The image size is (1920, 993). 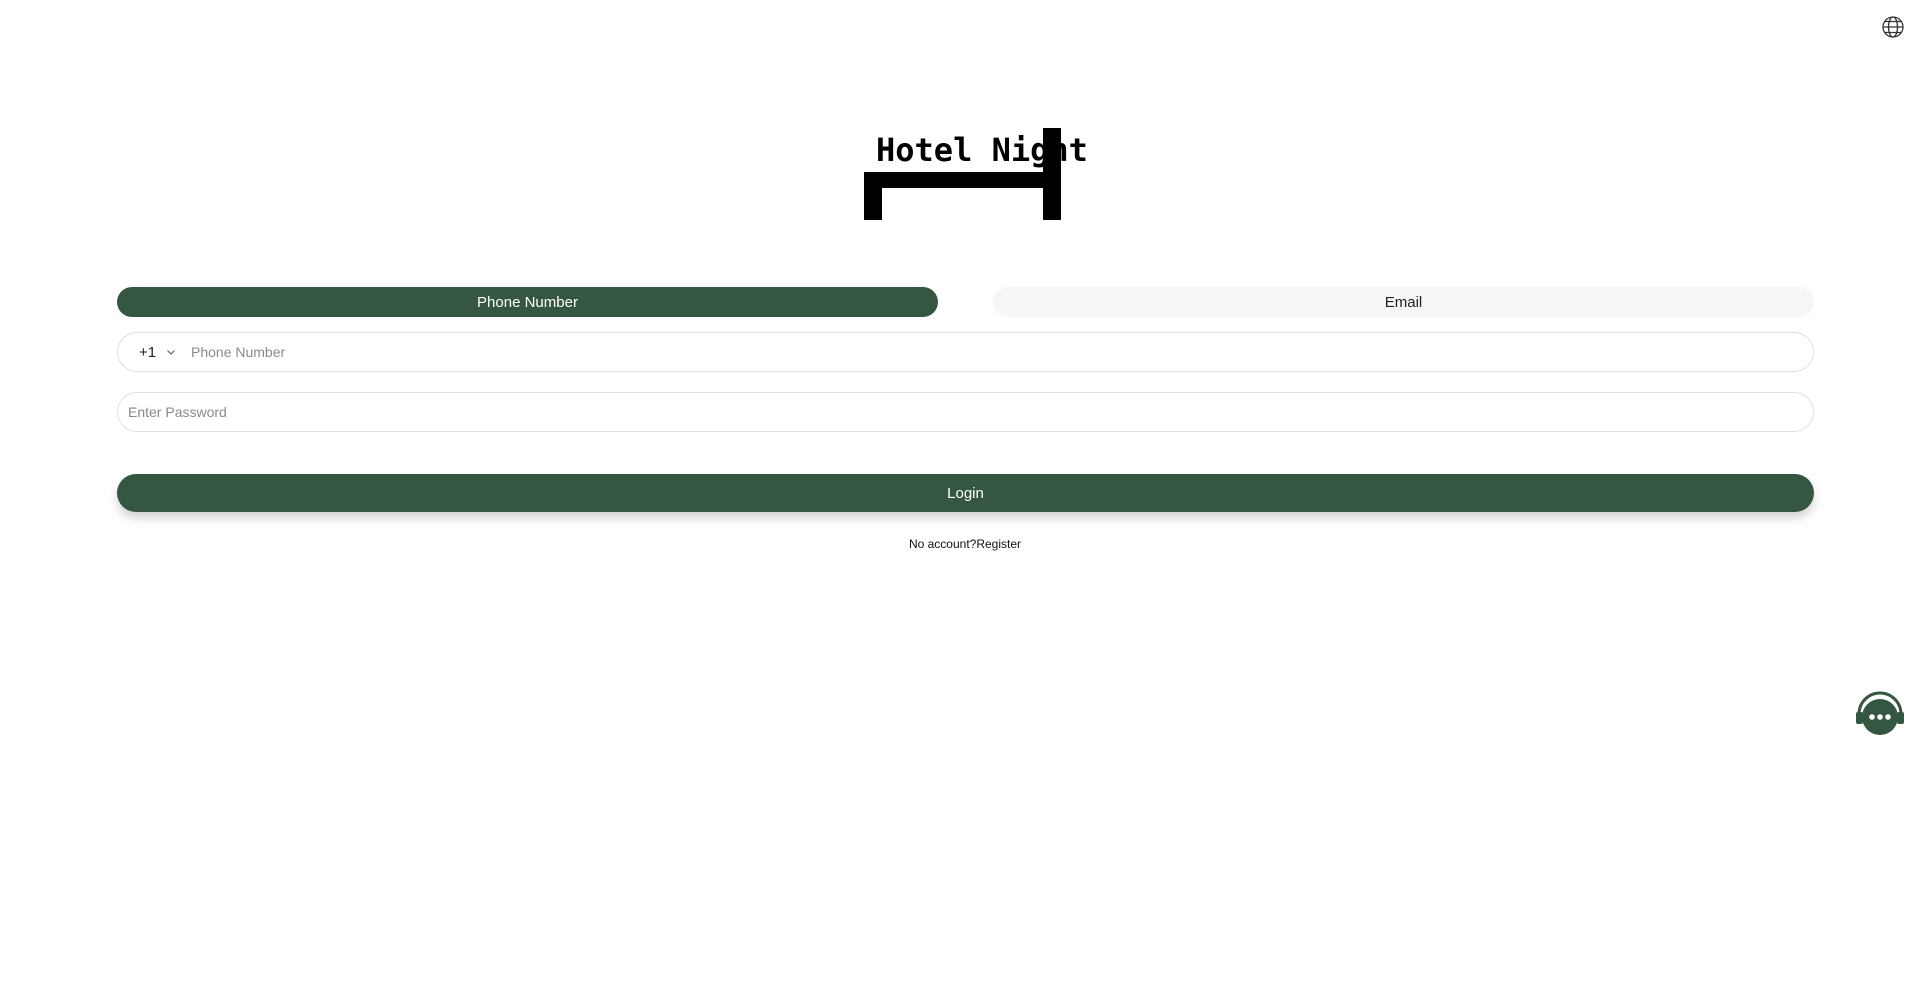 I want to click on register-prompt: No account?Register, so click(x=960, y=544).